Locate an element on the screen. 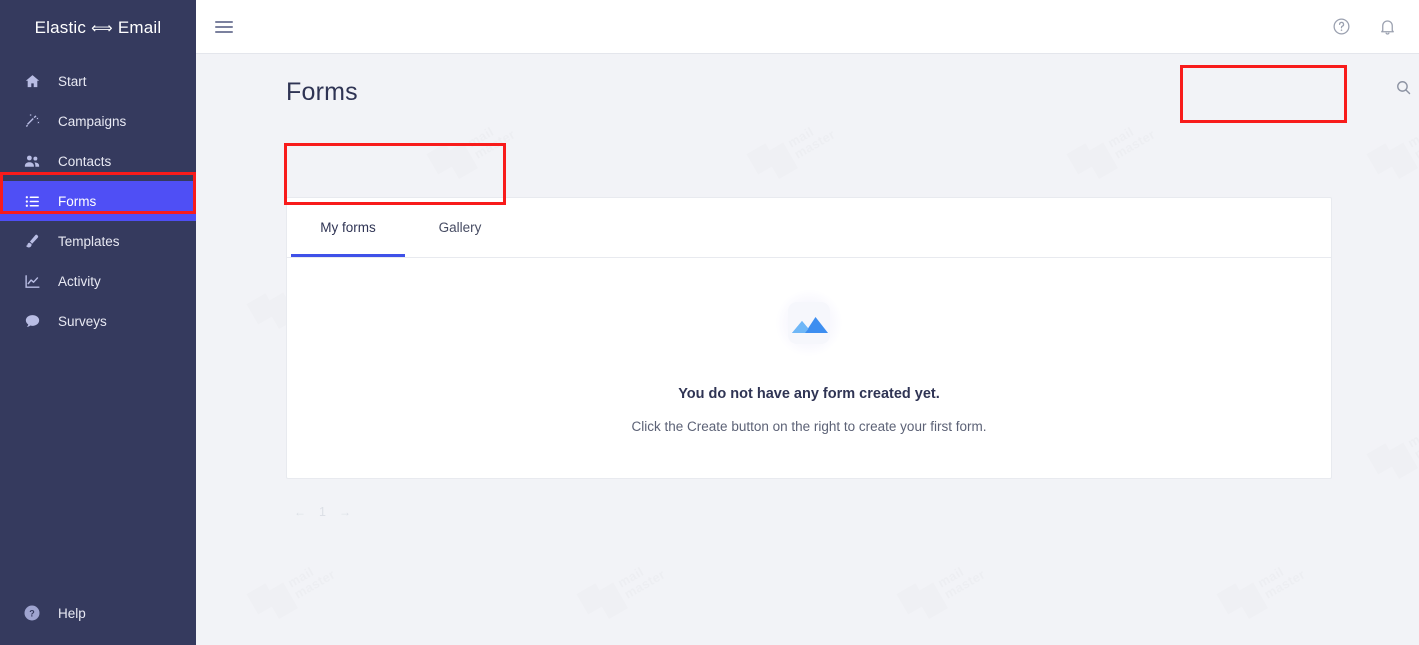 This screenshot has height=645, width=1419. tab-label: Gallery is located at coordinates (460, 227).